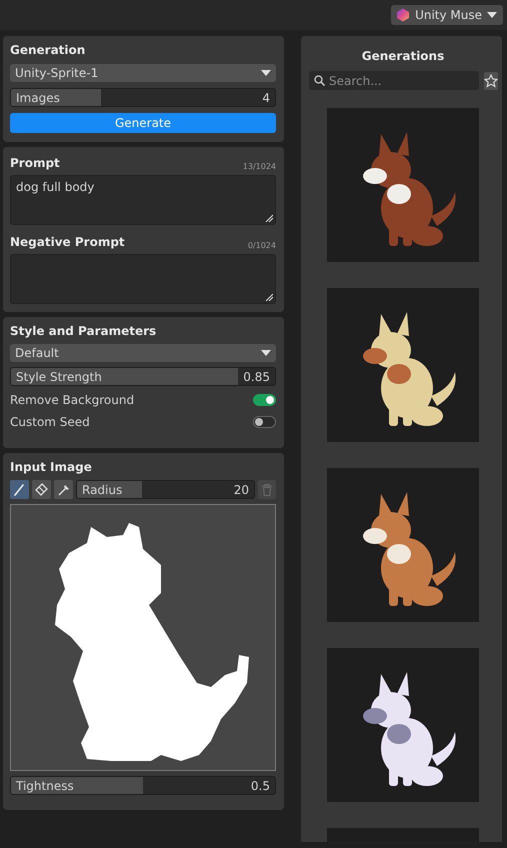 The image size is (507, 848). Describe the element at coordinates (35, 163) in the screenshot. I see `section-title: Prompt` at that location.